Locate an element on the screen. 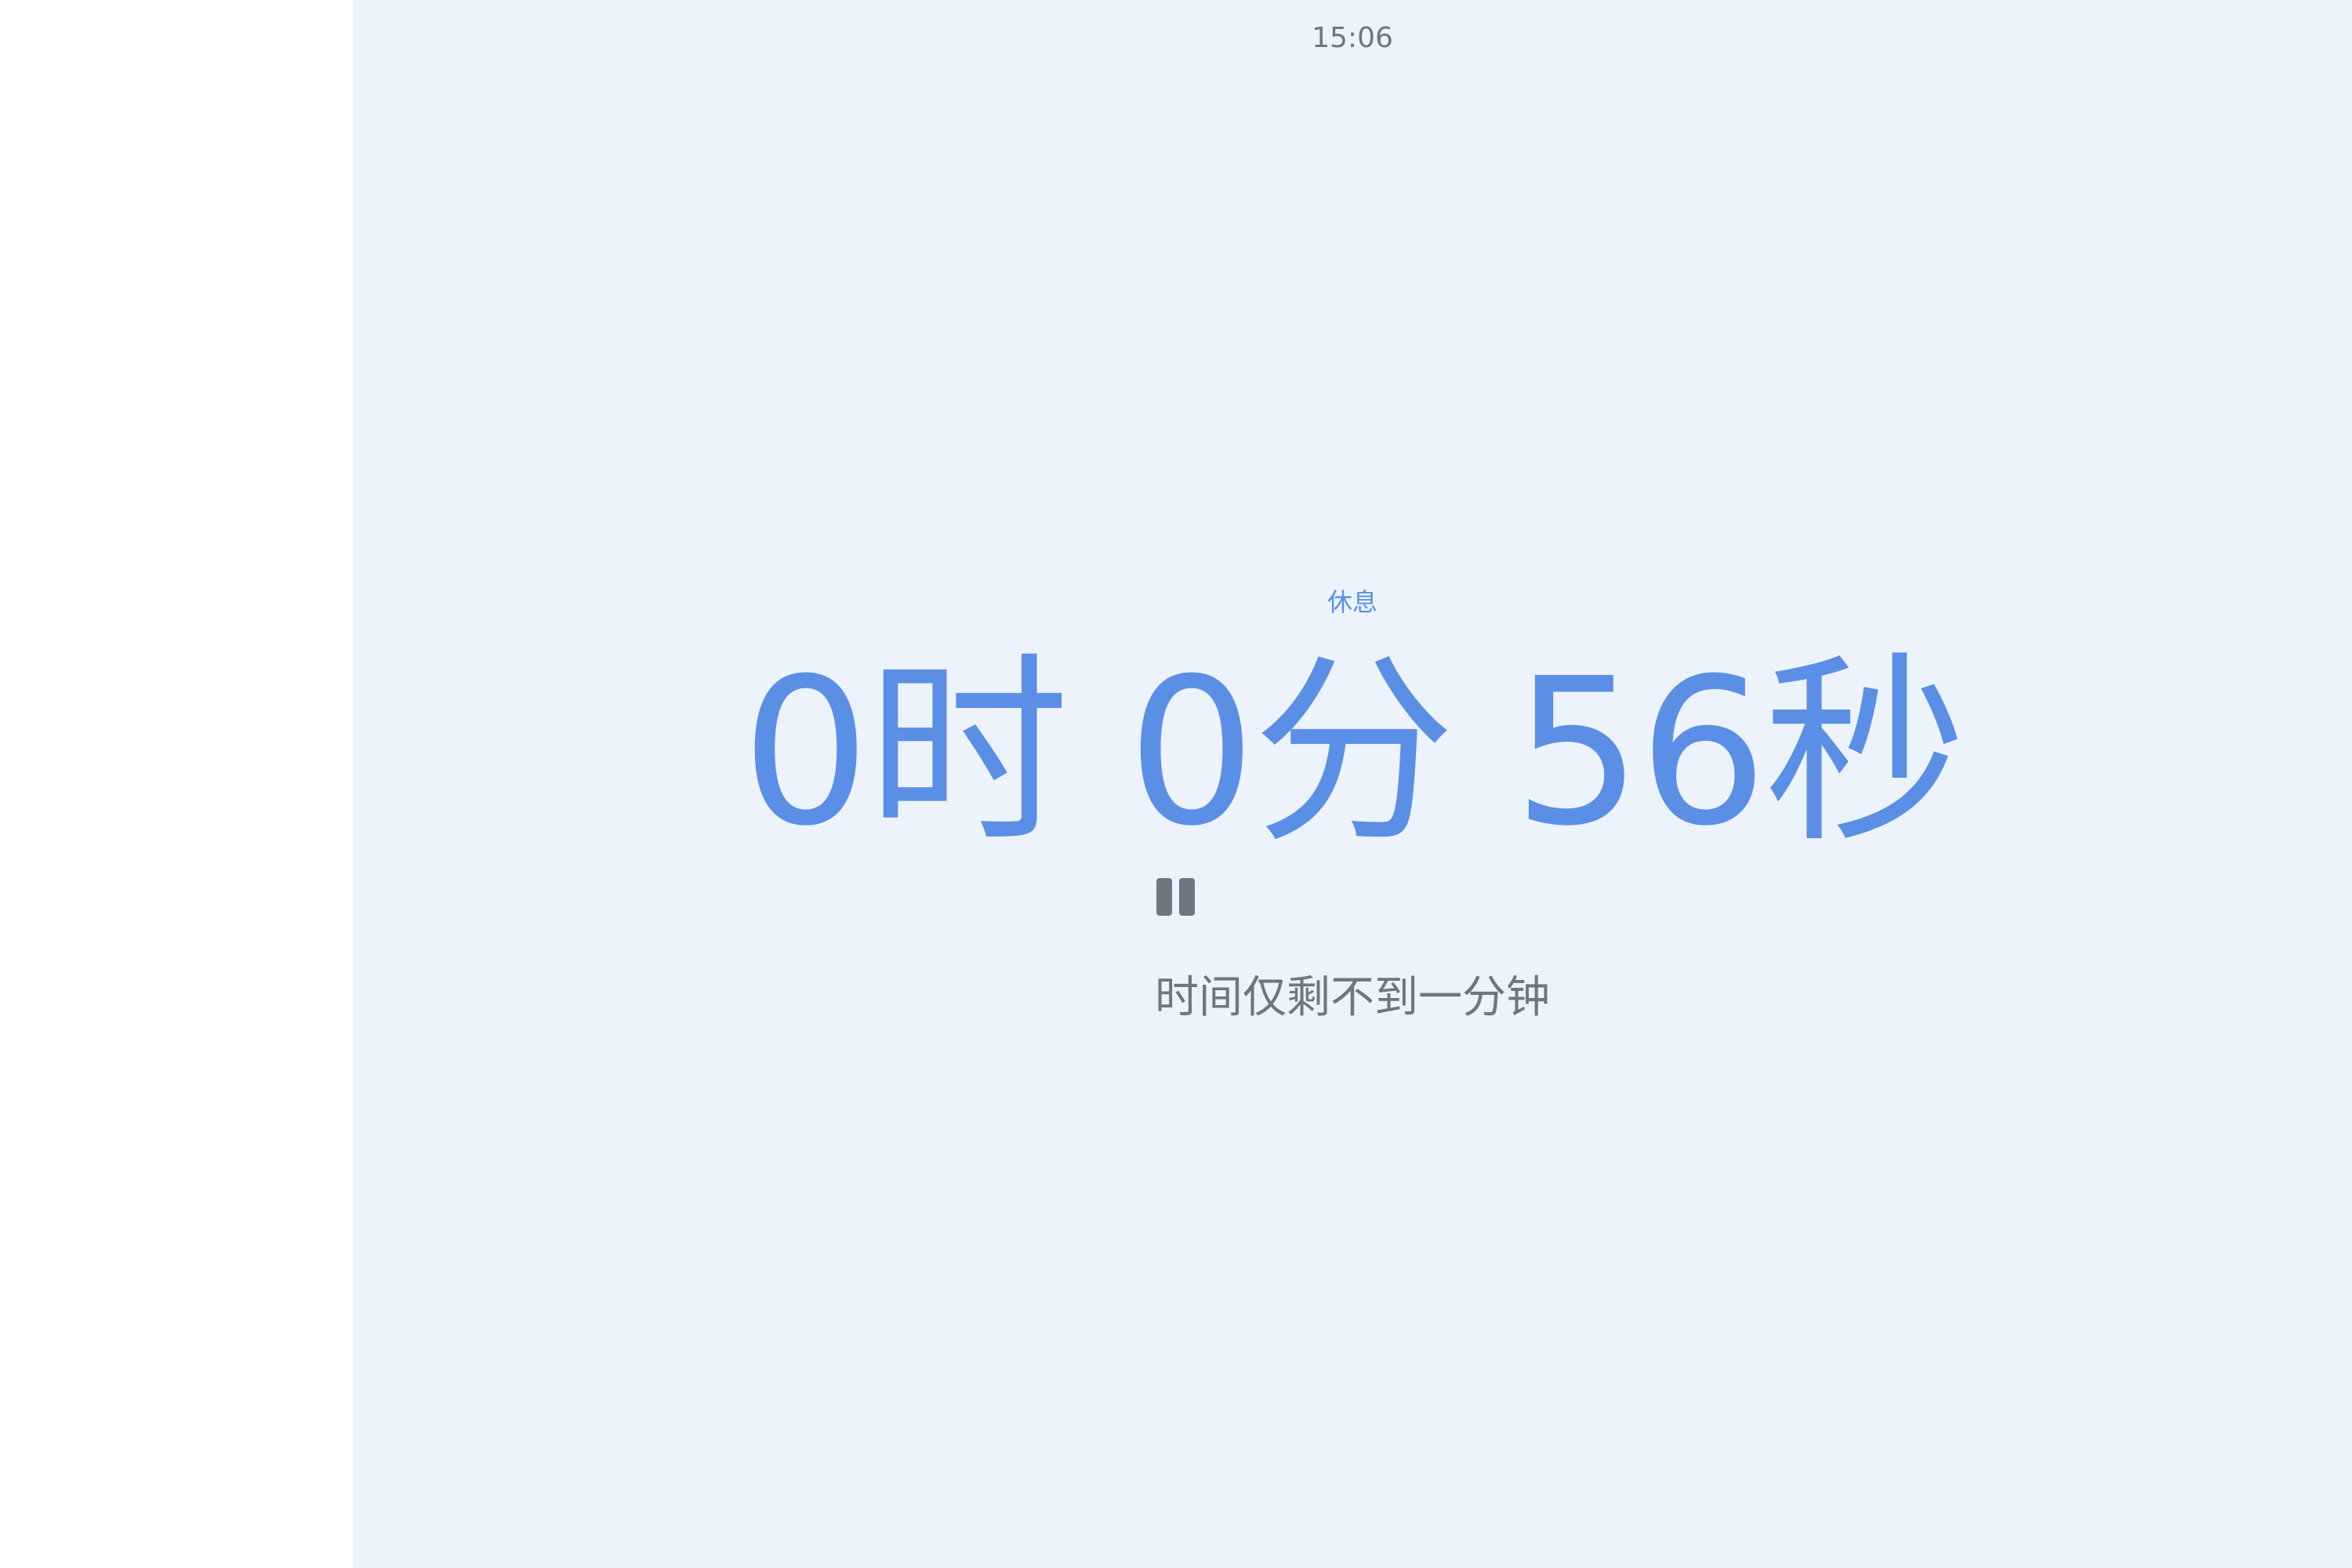  status-clock: 15:06 is located at coordinates (1352, 38).